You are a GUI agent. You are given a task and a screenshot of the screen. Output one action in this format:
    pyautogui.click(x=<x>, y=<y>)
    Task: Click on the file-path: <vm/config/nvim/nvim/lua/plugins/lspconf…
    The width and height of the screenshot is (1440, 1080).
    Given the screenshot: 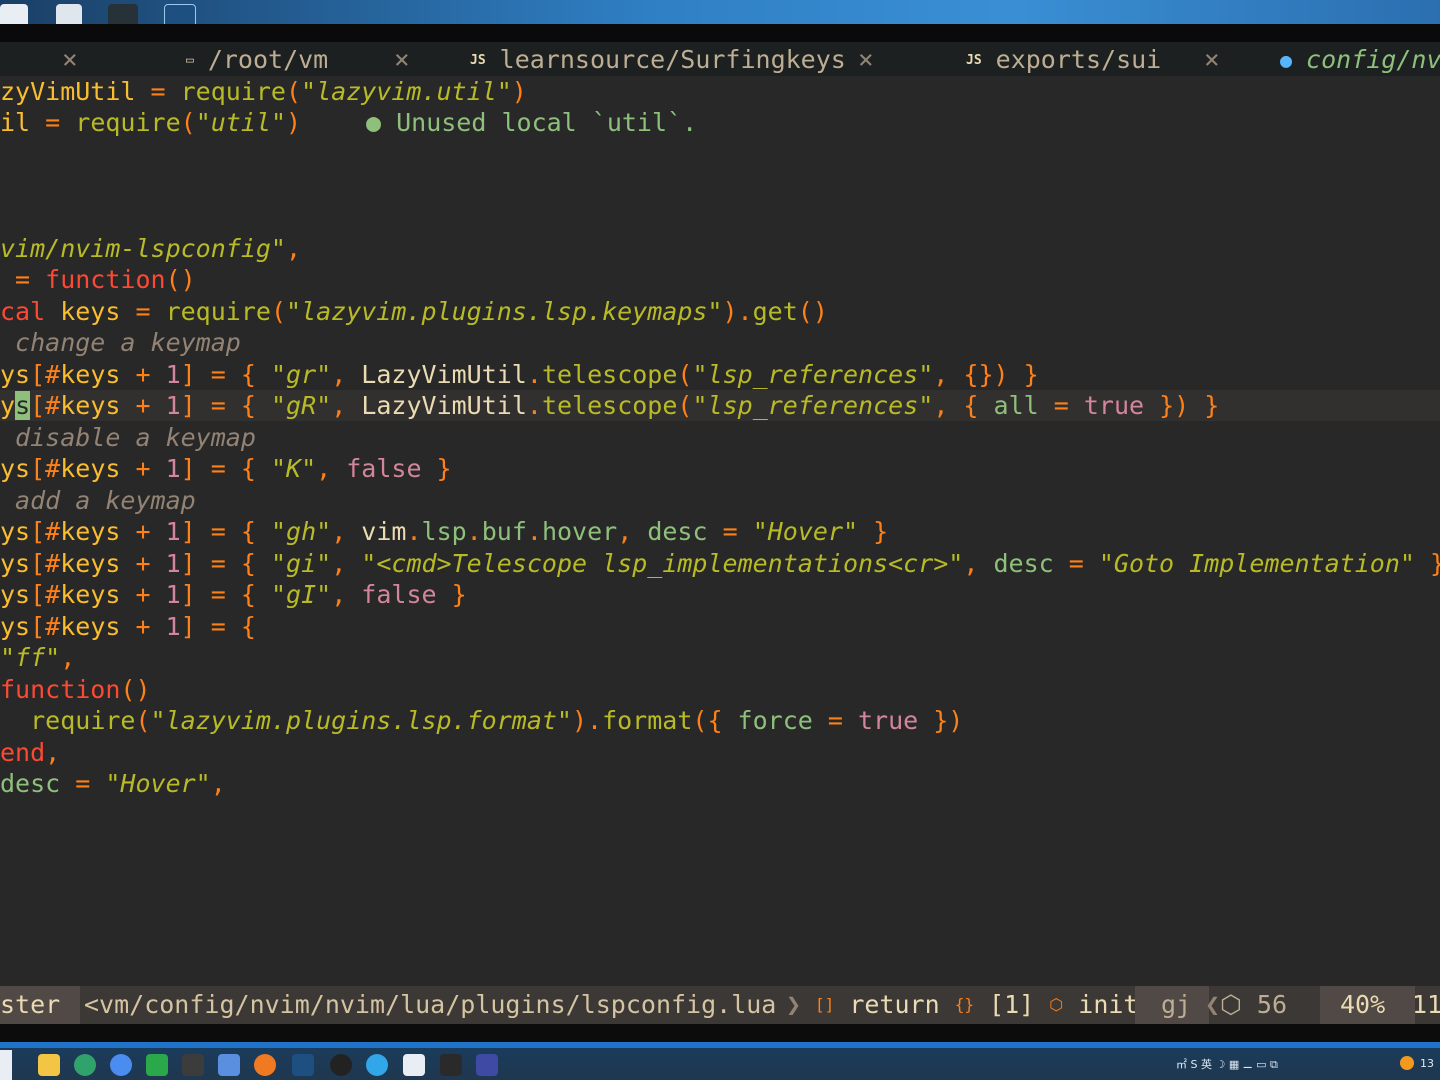 What is the action you would take?
    pyautogui.click(x=430, y=1004)
    